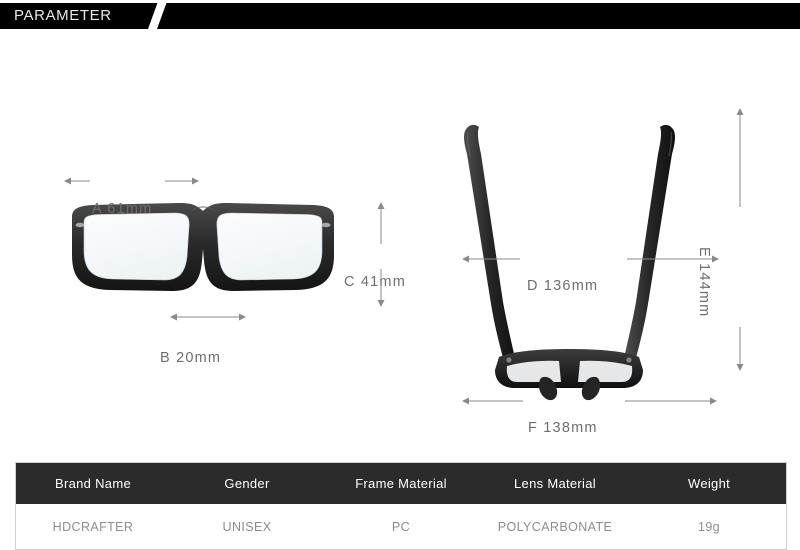  I want to click on cell-brand-name: HDCRAFTER, so click(93, 526).